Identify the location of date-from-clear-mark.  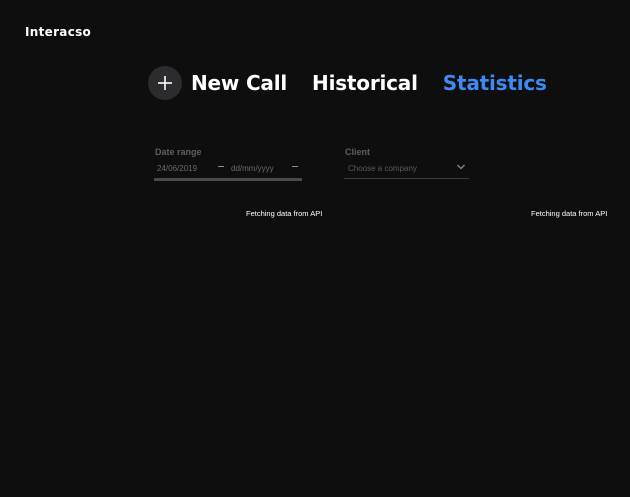
(221, 166).